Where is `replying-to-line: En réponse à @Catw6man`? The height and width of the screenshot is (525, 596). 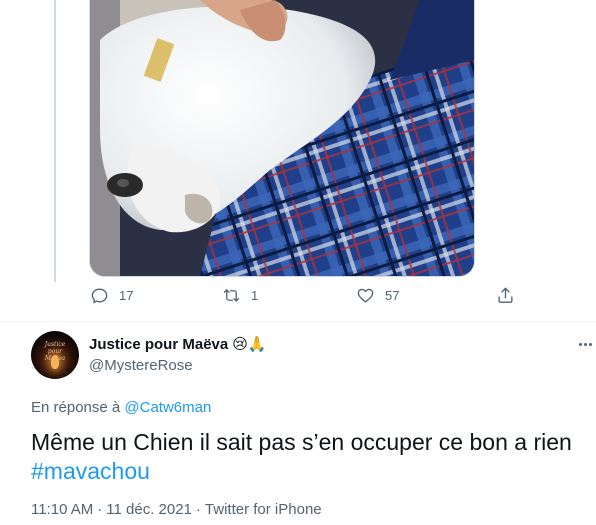 replying-to-line: En réponse à @Catw6man is located at coordinates (121, 407).